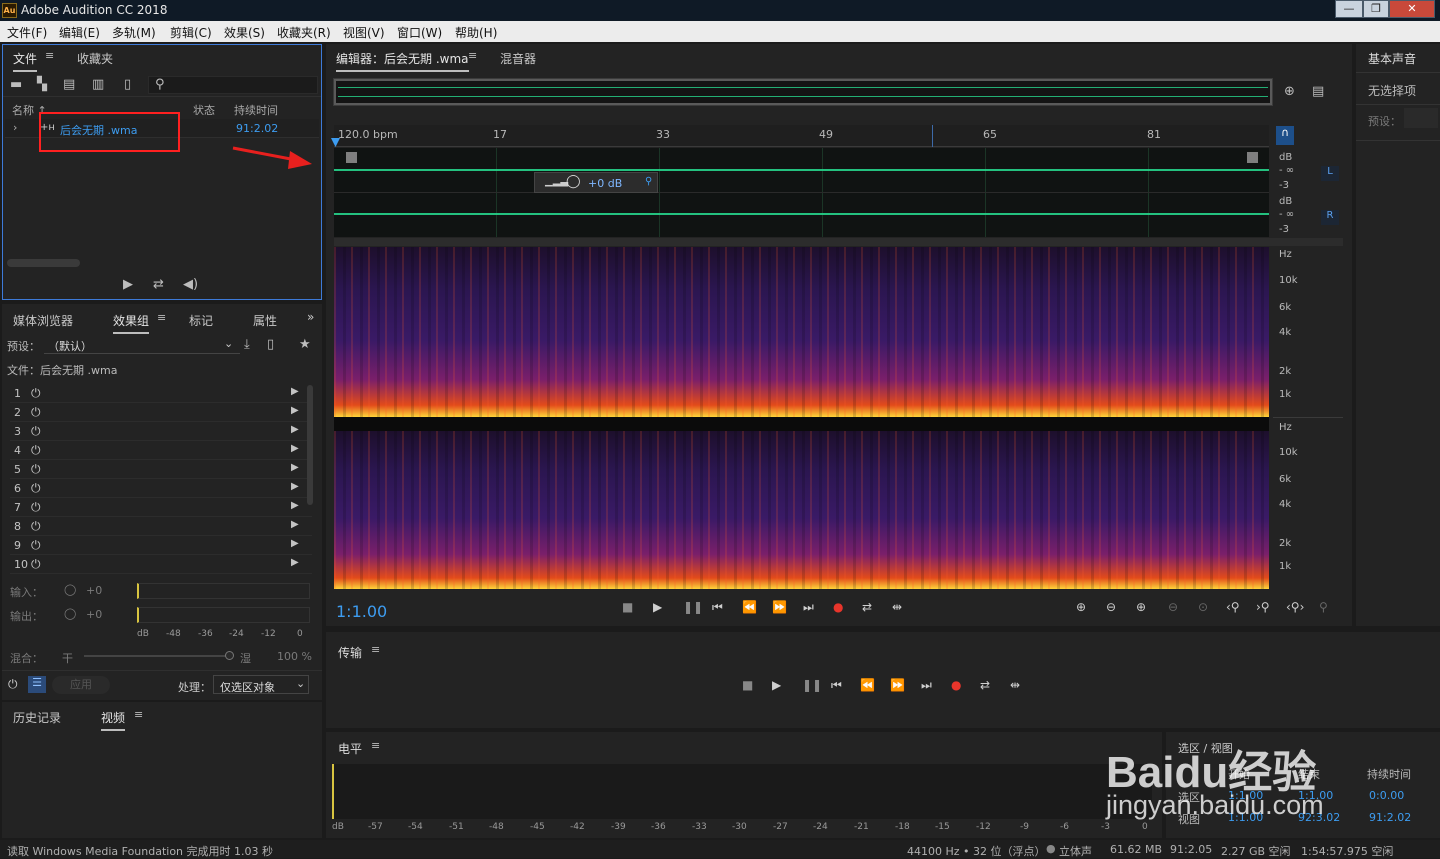 The height and width of the screenshot is (859, 1440). I want to click on zoom-reset-icon: ⚲, so click(1323, 607).